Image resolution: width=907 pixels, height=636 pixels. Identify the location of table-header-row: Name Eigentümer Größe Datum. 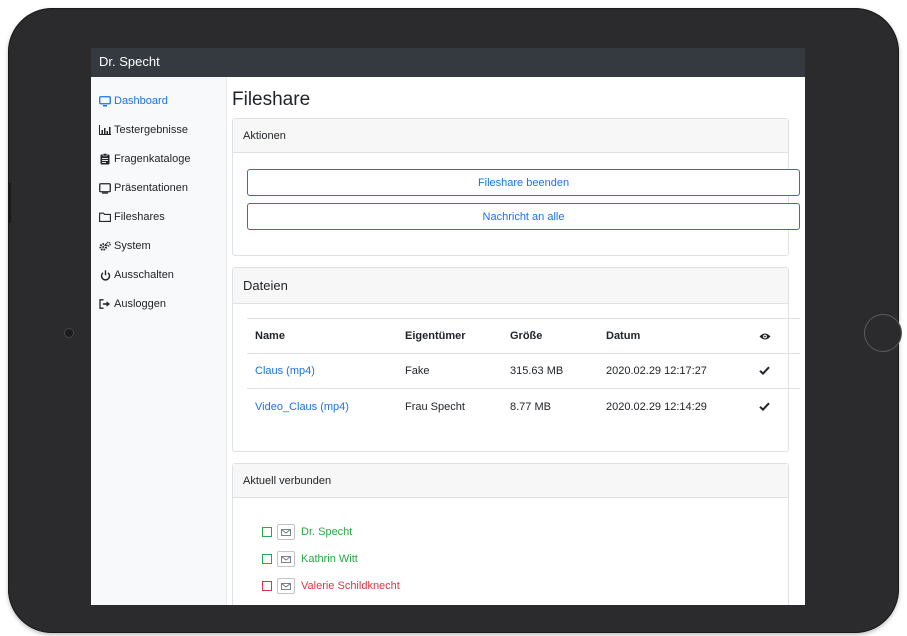
(523, 336).